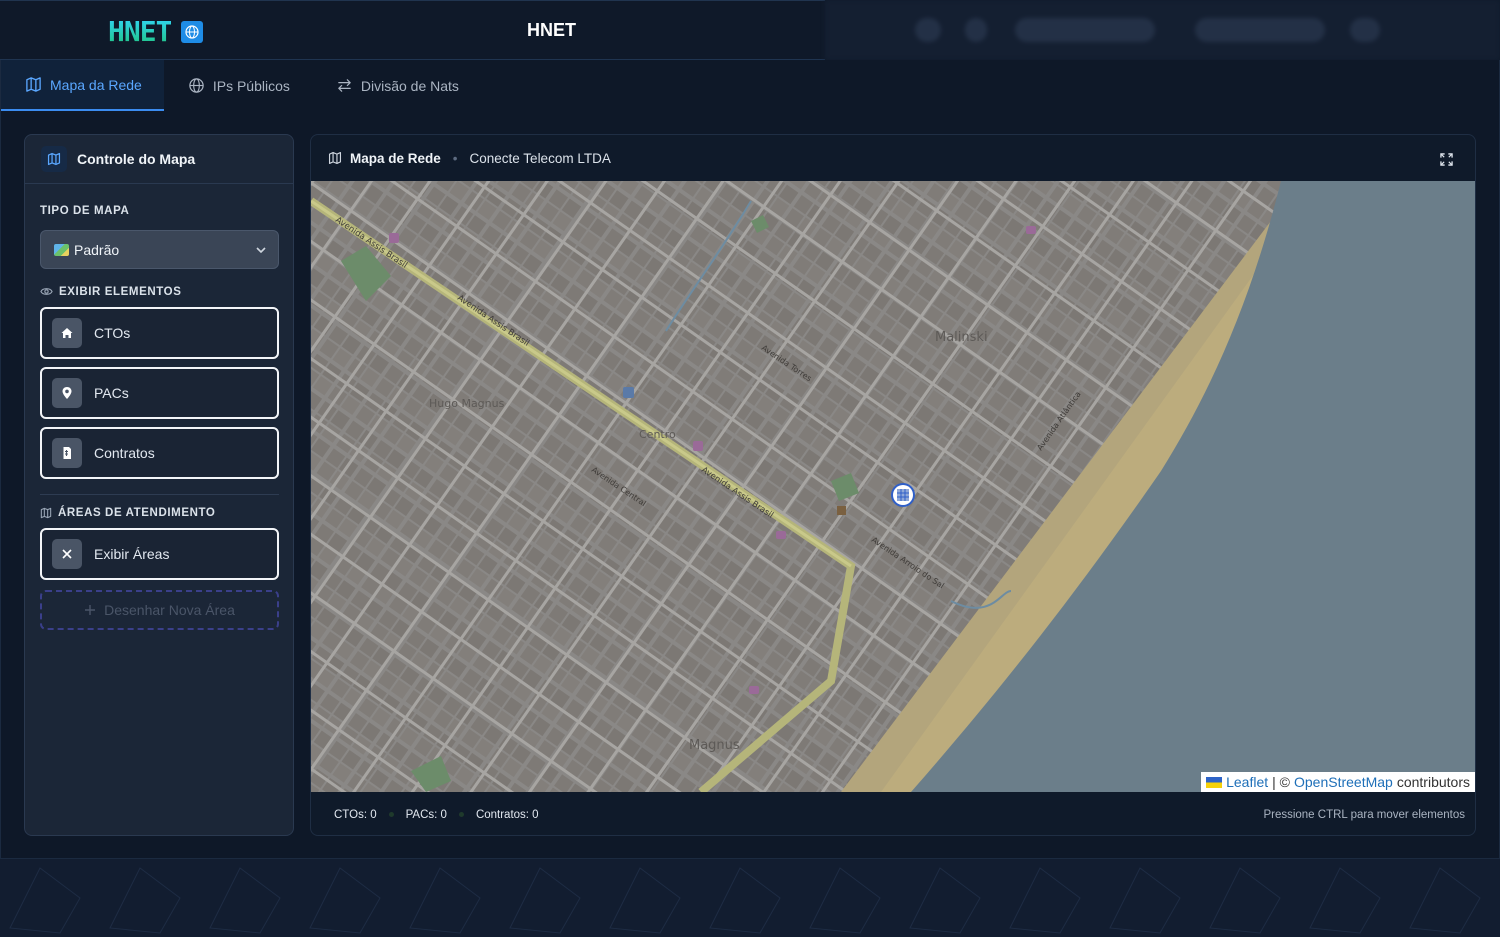 The height and width of the screenshot is (937, 1500). What do you see at coordinates (750, 897) in the screenshot?
I see `background-network-pattern` at bounding box center [750, 897].